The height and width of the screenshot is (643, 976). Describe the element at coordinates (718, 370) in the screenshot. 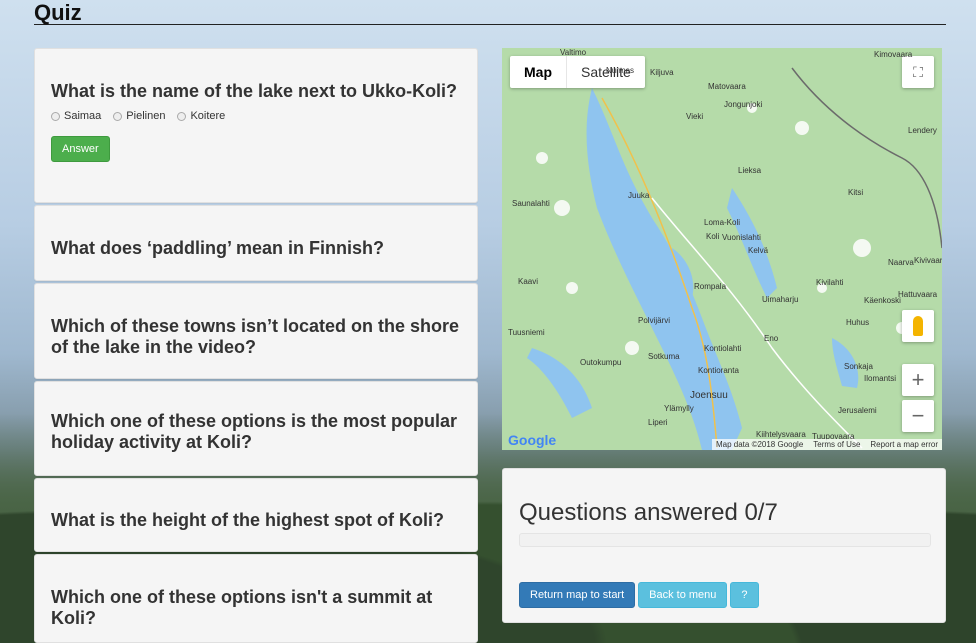

I see `map-label: Kontioranta` at that location.